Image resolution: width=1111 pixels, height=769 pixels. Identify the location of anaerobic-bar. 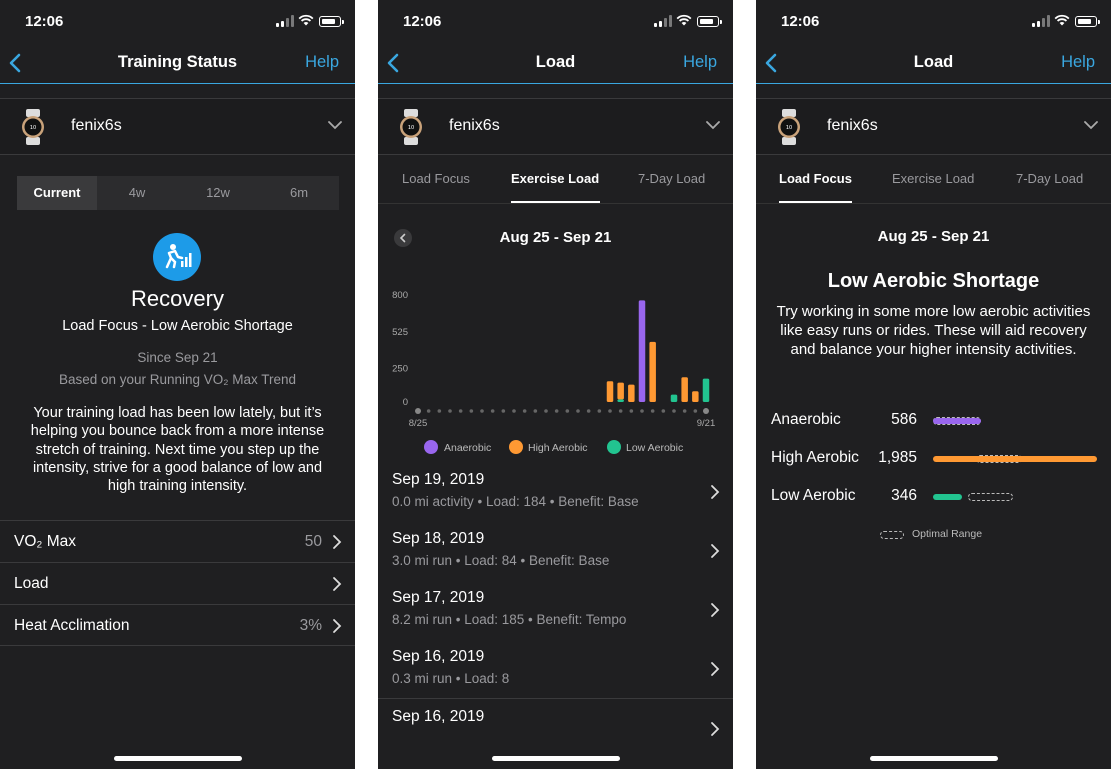
(642, 351).